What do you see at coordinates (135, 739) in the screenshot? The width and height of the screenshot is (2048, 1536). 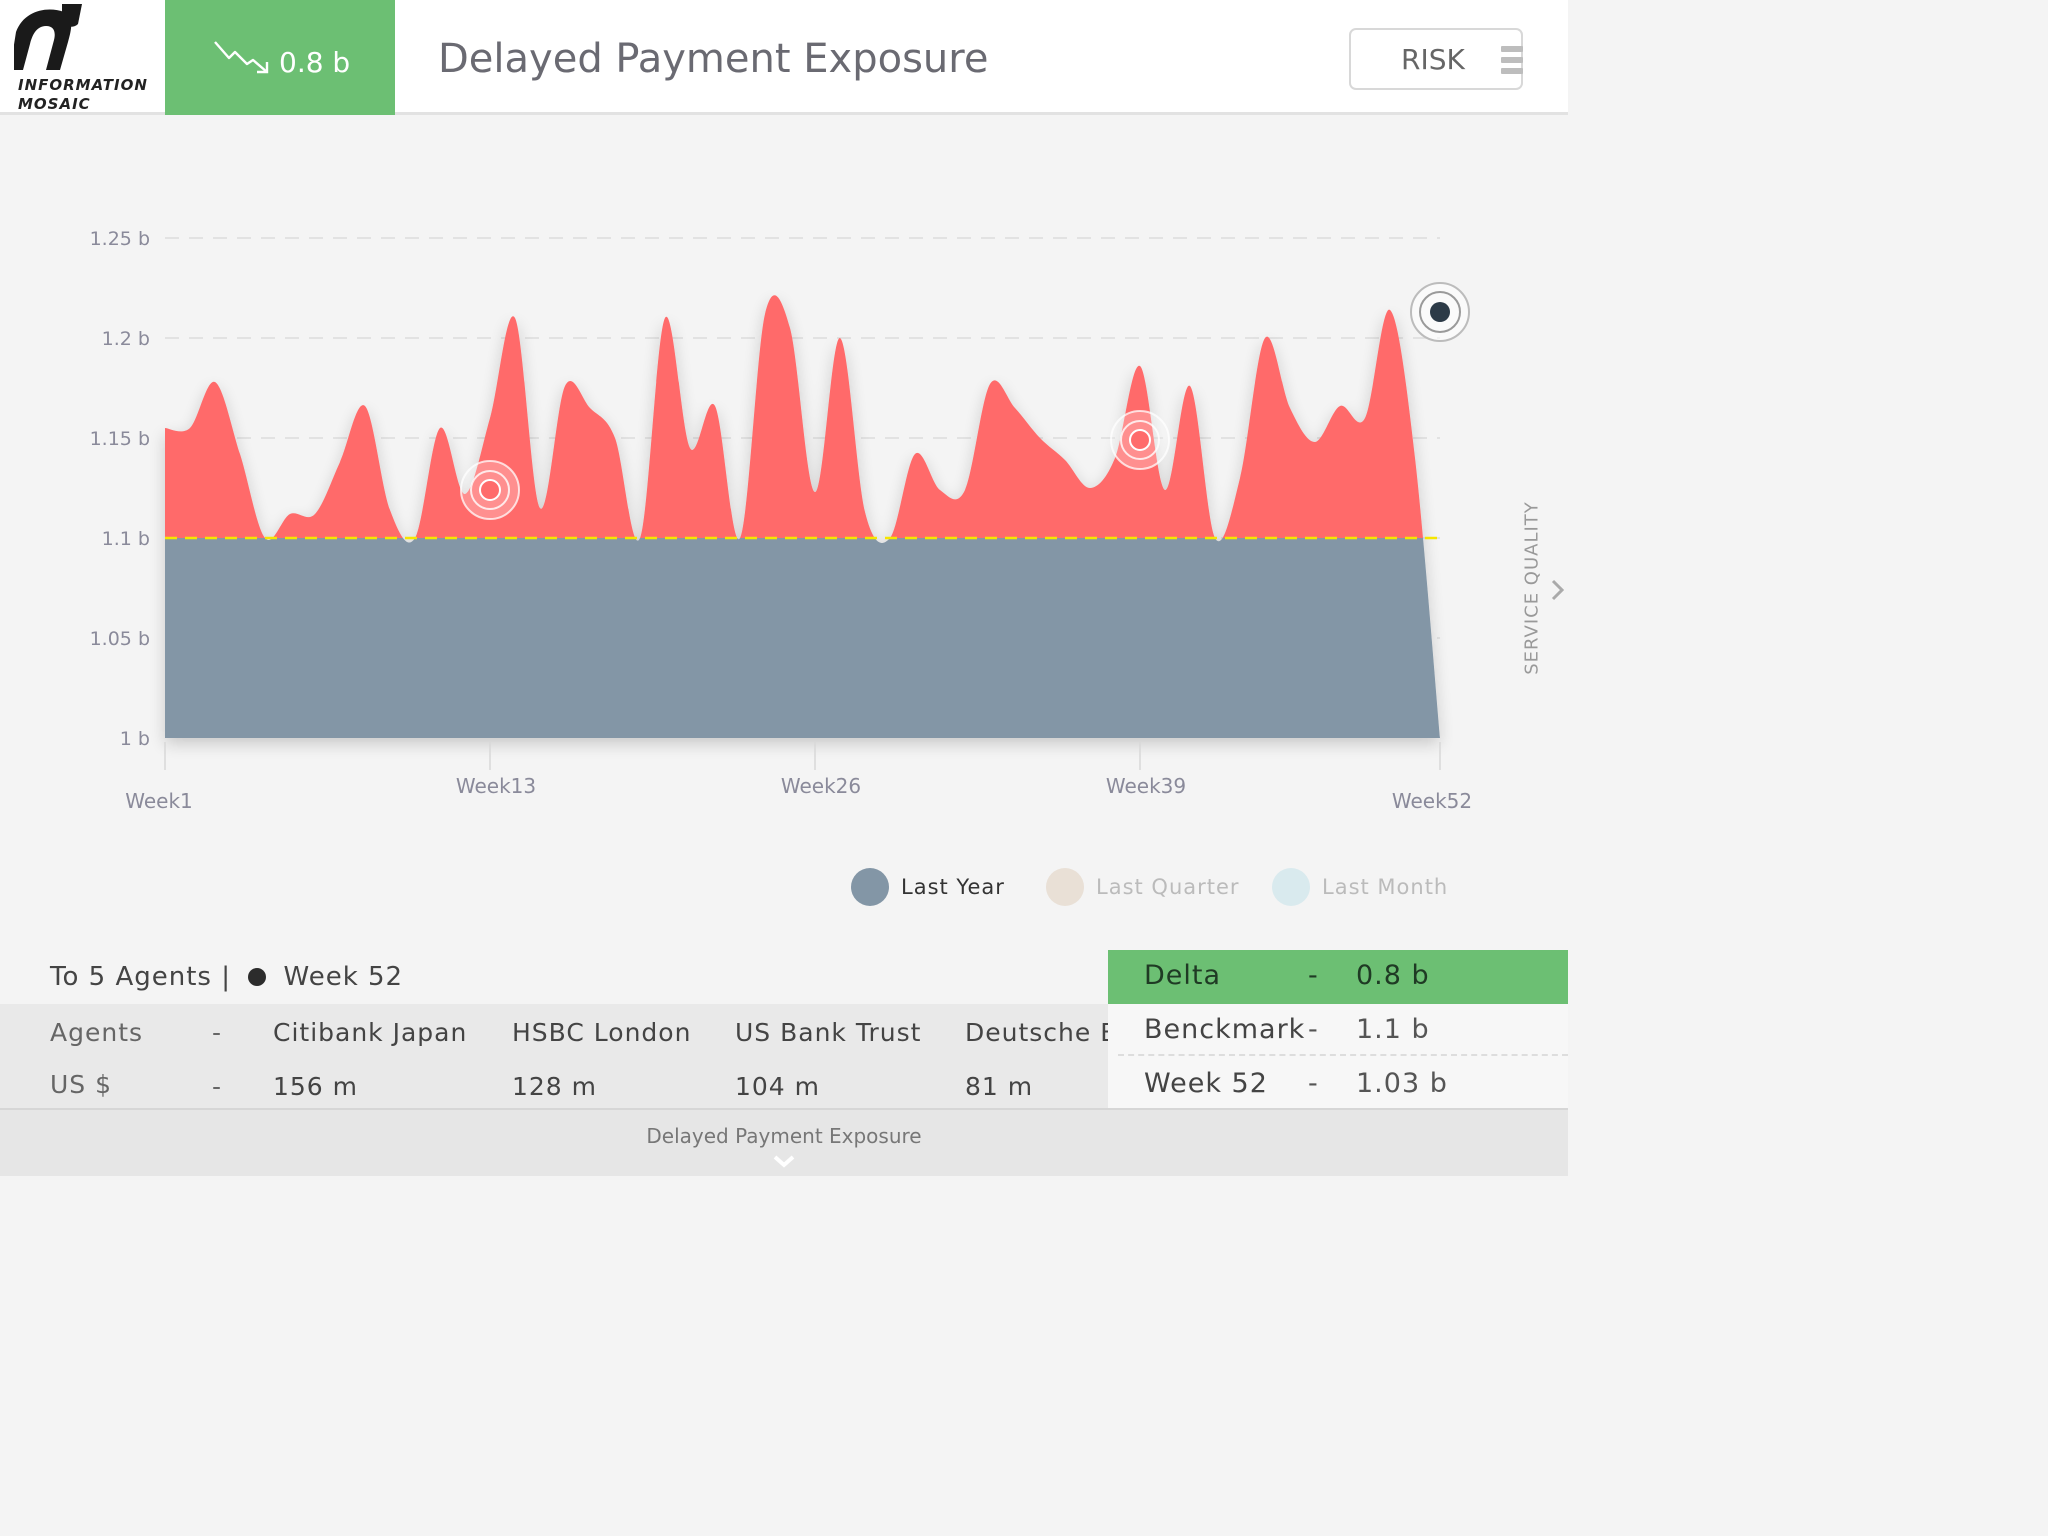 I see `y-tick-label: 1 b` at bounding box center [135, 739].